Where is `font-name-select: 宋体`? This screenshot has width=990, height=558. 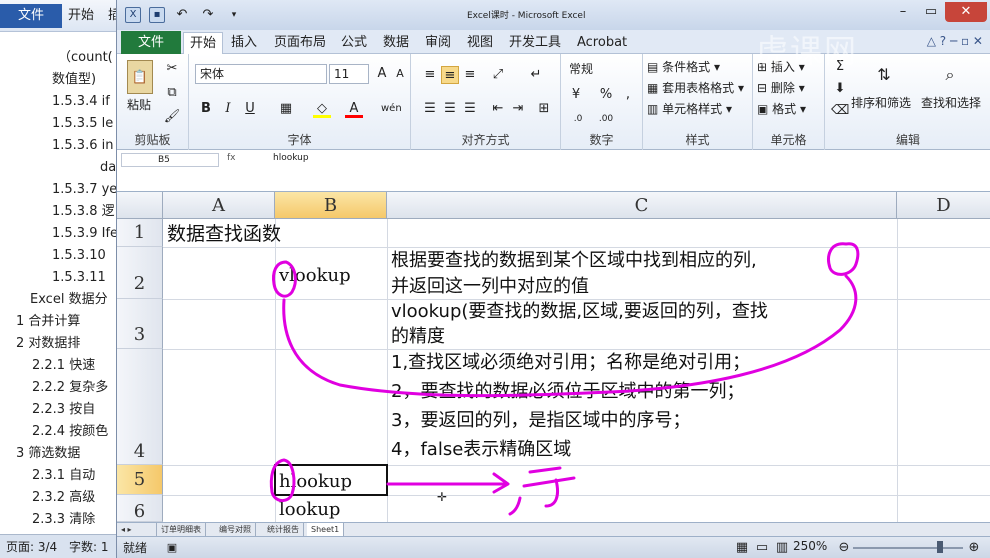 font-name-select: 宋体 is located at coordinates (261, 74).